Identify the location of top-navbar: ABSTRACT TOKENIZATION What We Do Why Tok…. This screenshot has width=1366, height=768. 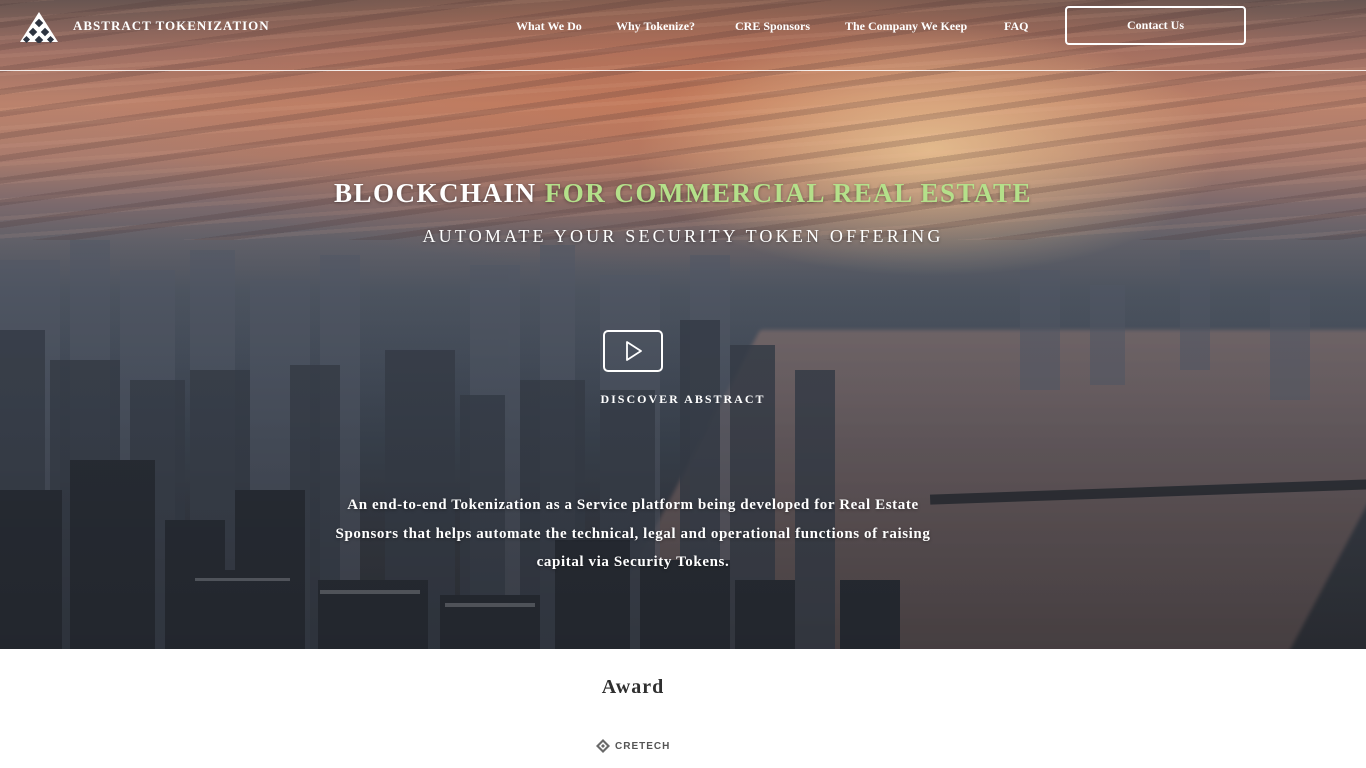
(683, 35).